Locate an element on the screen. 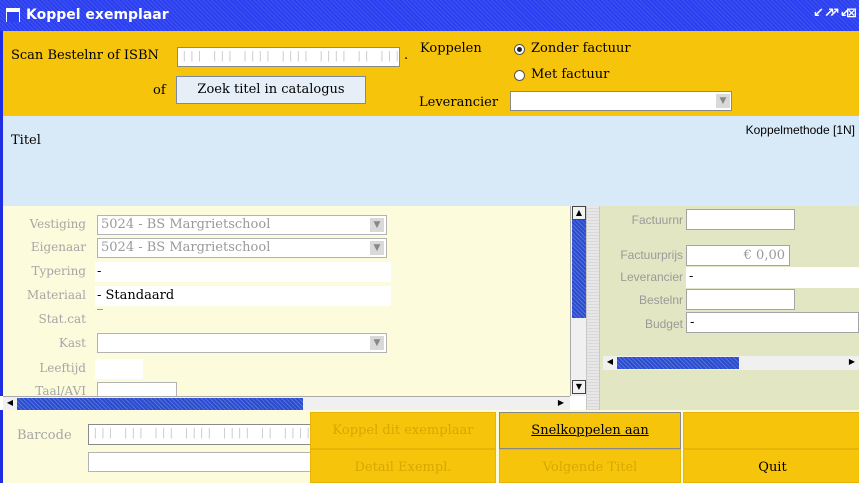 Image resolution: width=859 pixels, height=483 pixels. quit-button: Quit is located at coordinates (771, 466).